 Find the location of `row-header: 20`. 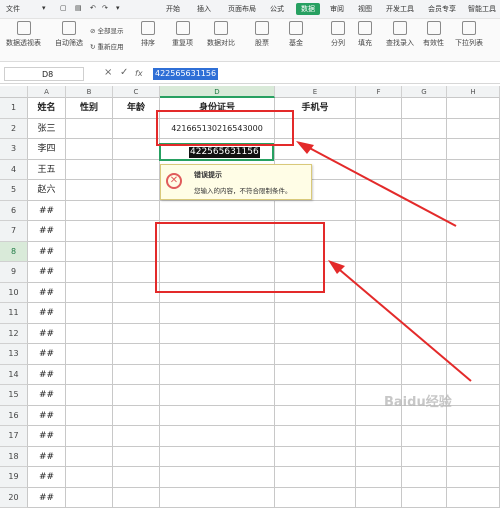

row-header: 20 is located at coordinates (14, 498).